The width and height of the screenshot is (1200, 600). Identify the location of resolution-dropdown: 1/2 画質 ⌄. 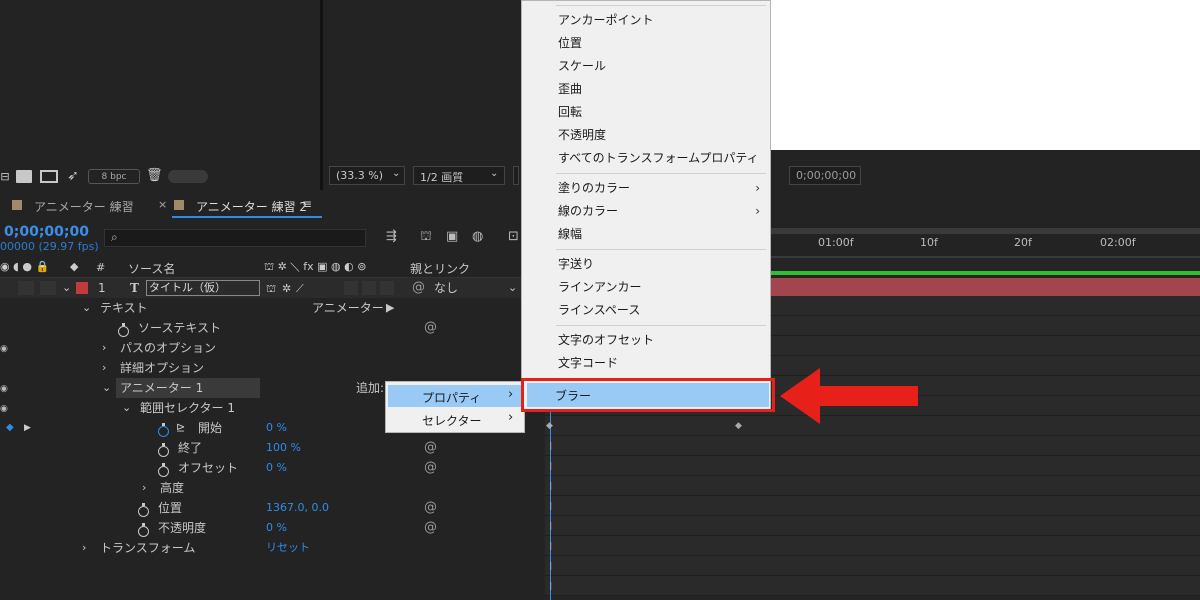
(459, 175).